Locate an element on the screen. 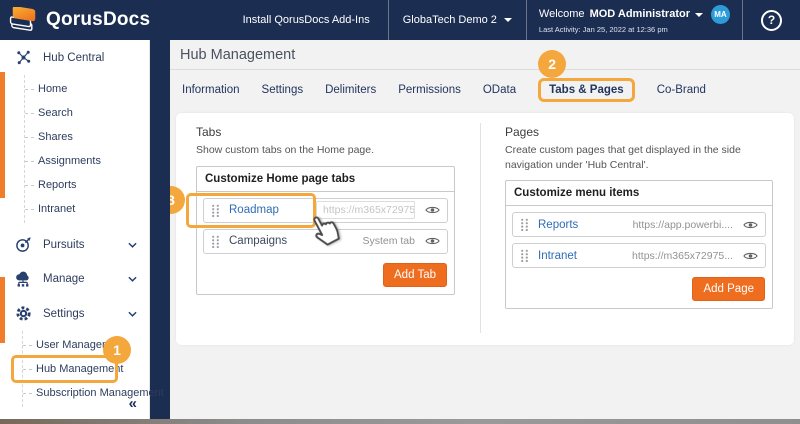 This screenshot has height=424, width=800. sidebar-item-reports: Reports is located at coordinates (87, 185).